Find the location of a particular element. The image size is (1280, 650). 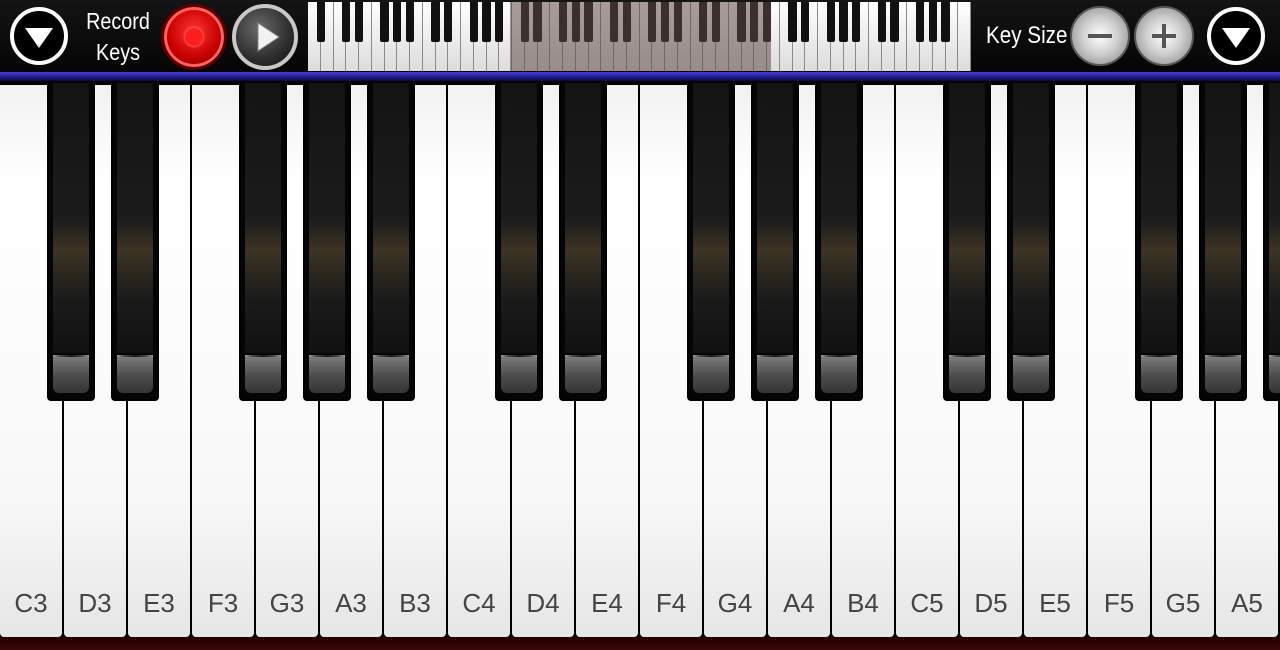

mini-white-key is located at coordinates (964, 36).